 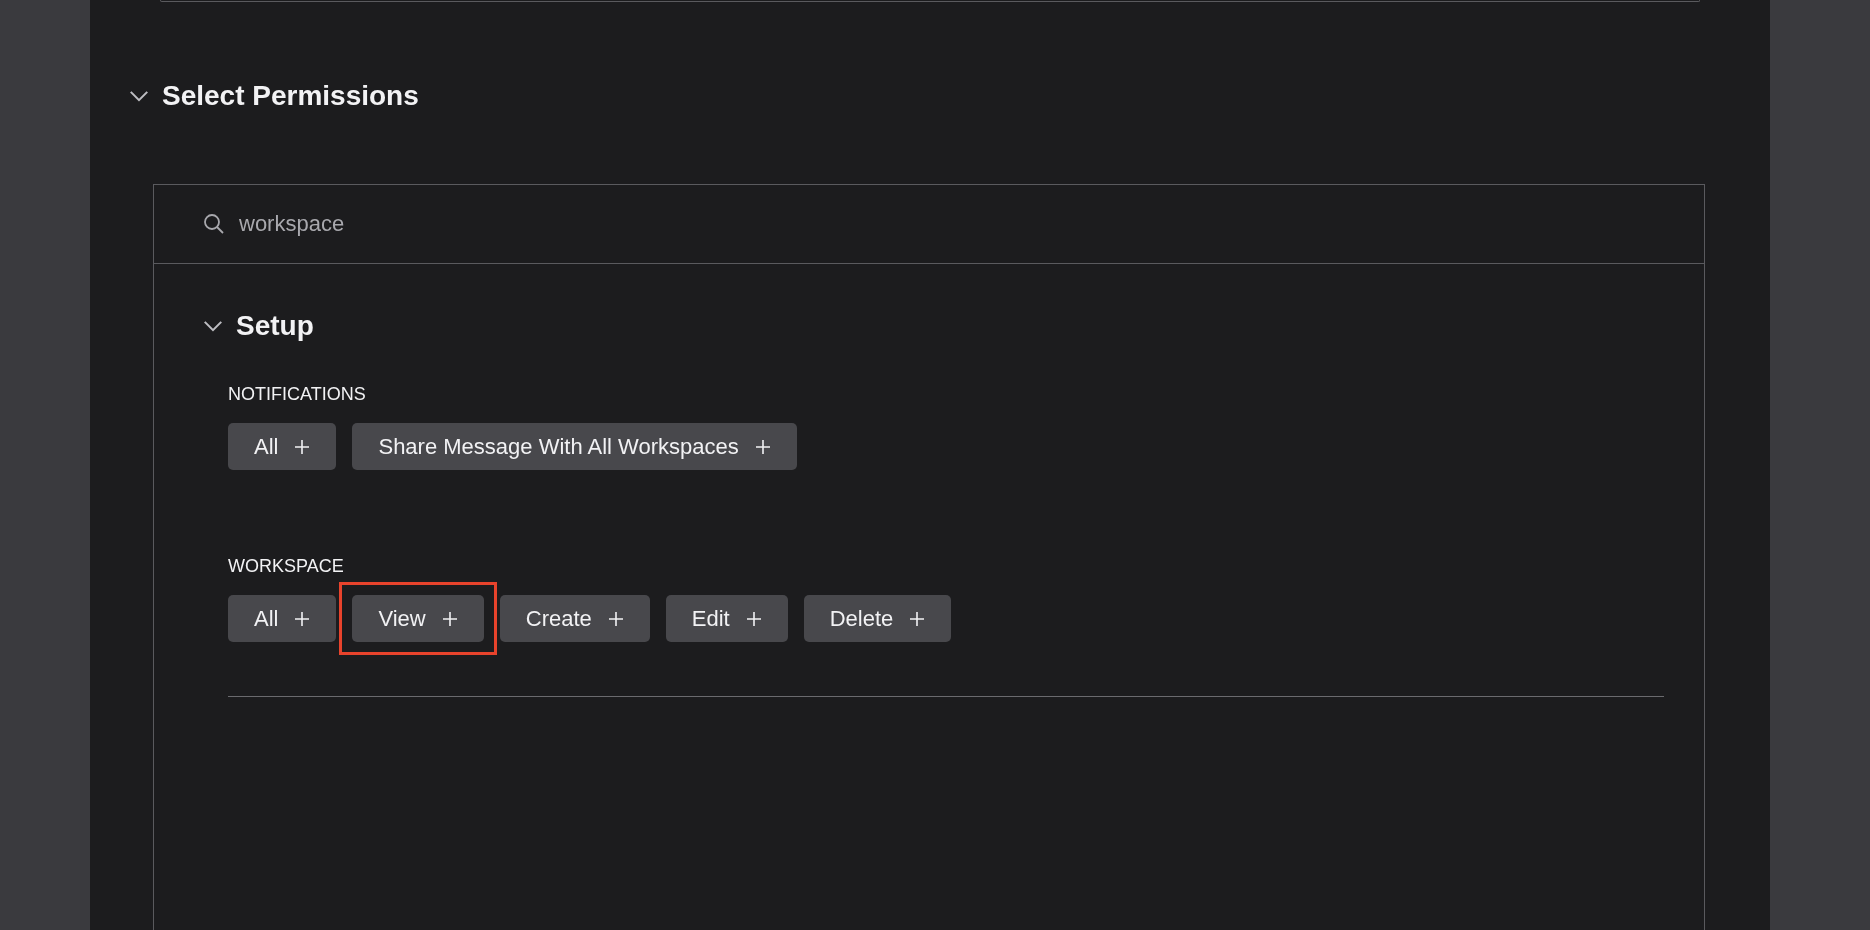 What do you see at coordinates (214, 224) in the screenshot?
I see `search-icon` at bounding box center [214, 224].